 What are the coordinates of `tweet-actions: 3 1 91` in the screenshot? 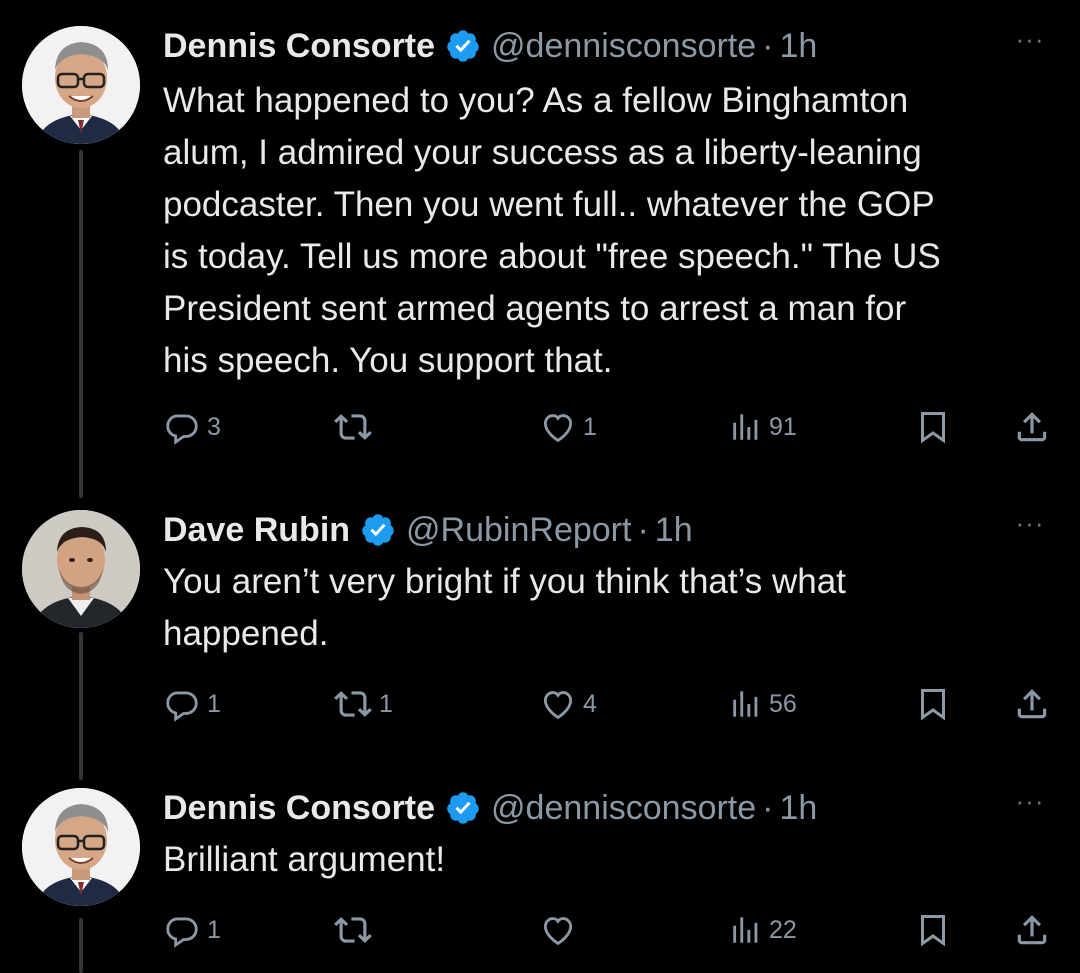 It's located at (610, 427).